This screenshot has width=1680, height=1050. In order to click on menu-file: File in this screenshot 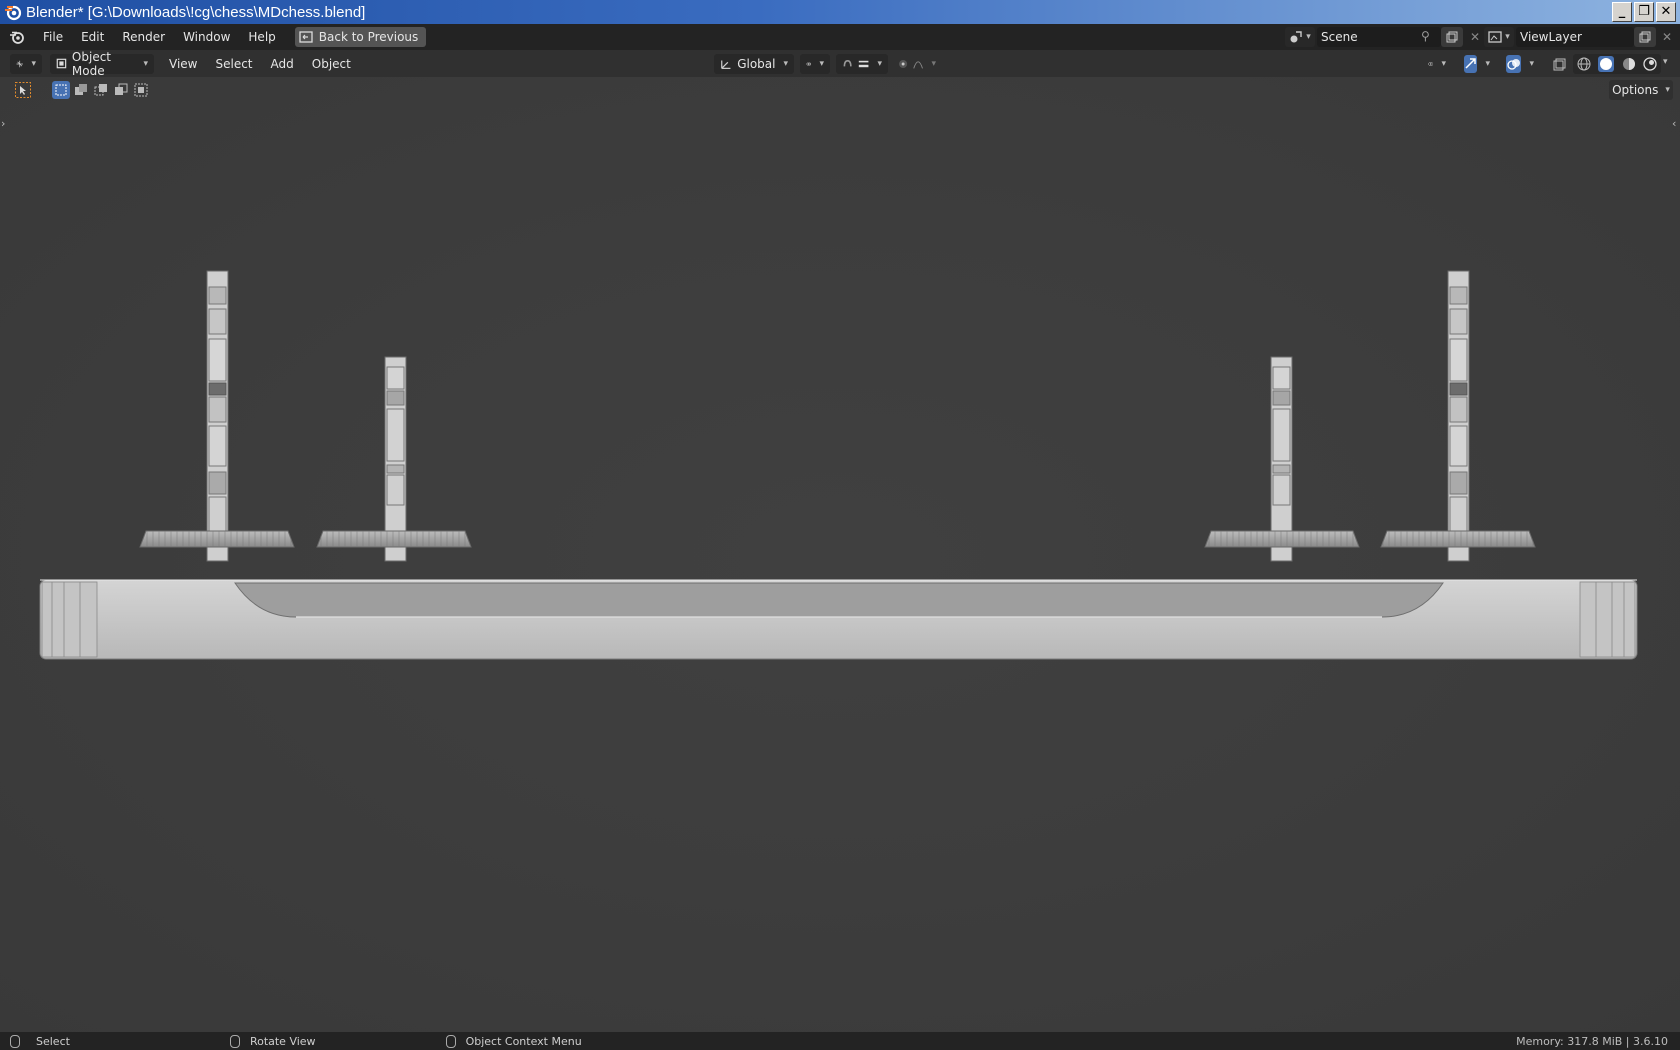, I will do `click(53, 37)`.